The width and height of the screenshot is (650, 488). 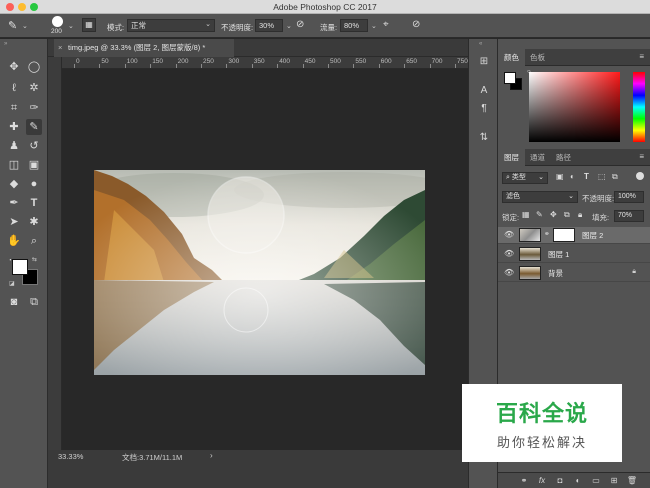 What do you see at coordinates (57, 21) in the screenshot?
I see `brush-preview-icon` at bounding box center [57, 21].